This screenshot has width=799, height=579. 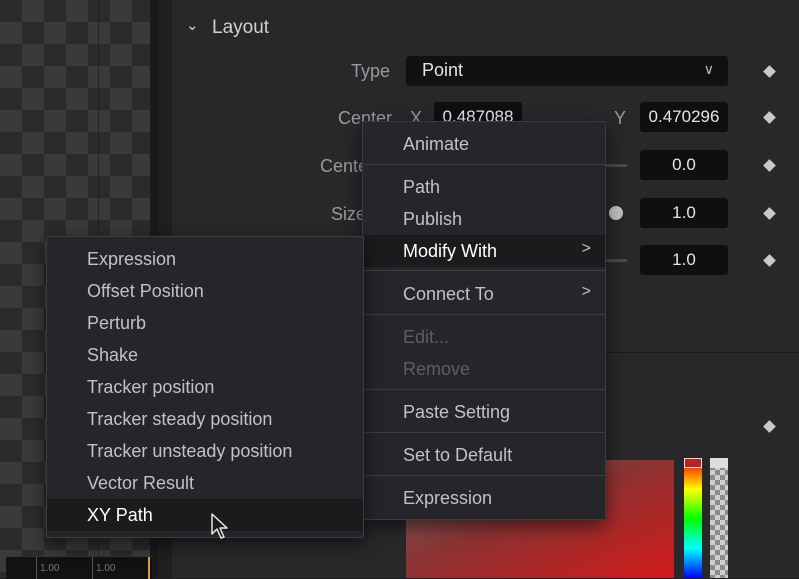 I want to click on center-y-value: 0.470296, so click(x=684, y=116).